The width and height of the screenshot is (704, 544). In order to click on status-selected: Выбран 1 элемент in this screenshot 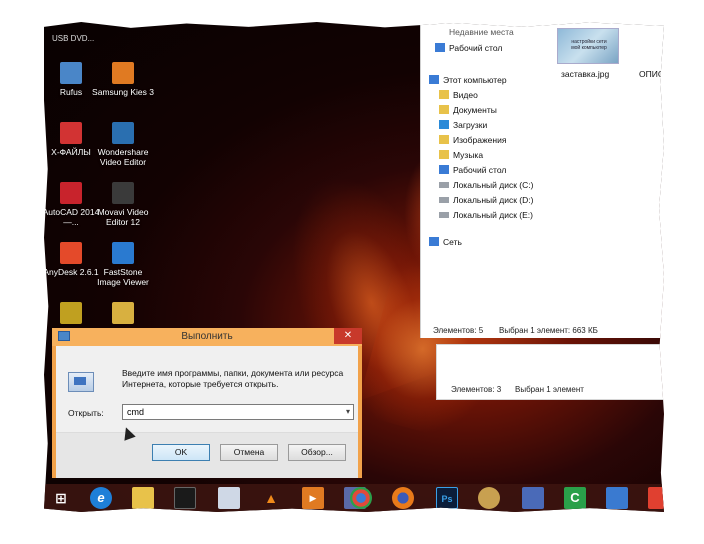, I will do `click(549, 389)`.